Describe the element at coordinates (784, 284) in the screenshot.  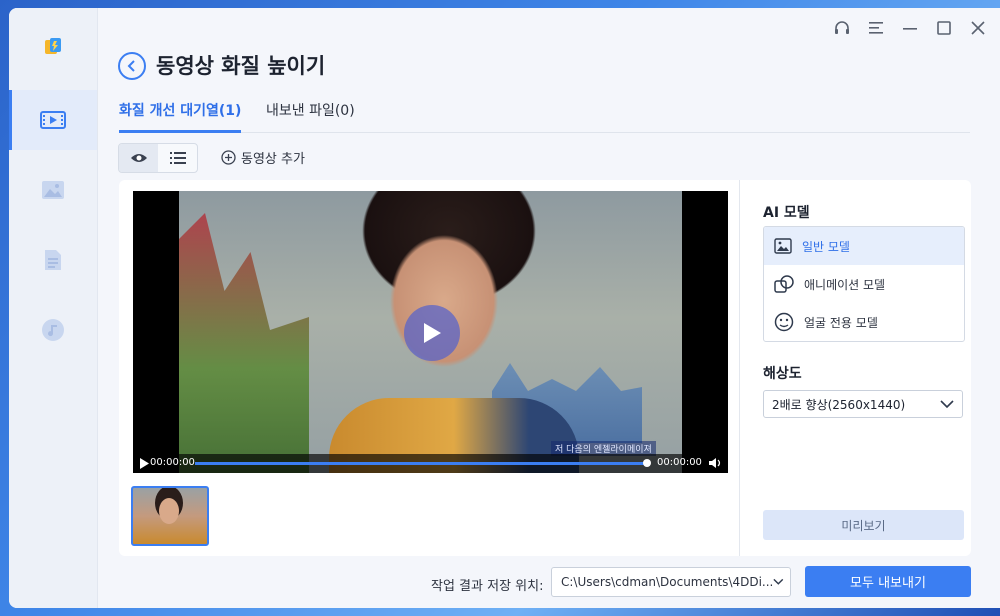
I see `anime-icon` at that location.